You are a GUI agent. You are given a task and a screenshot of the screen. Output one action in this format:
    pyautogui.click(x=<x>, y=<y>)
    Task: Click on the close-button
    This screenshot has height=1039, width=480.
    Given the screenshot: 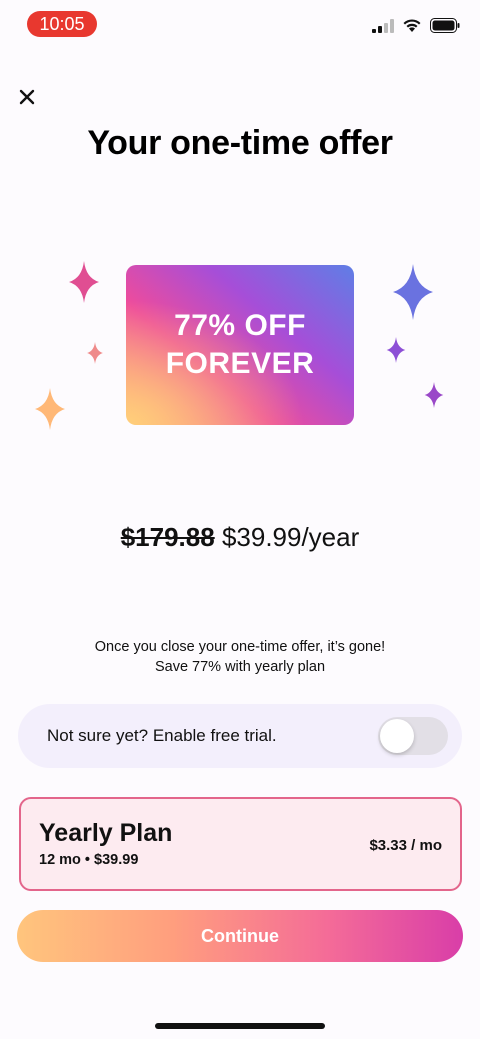 What is the action you would take?
    pyautogui.click(x=27, y=97)
    